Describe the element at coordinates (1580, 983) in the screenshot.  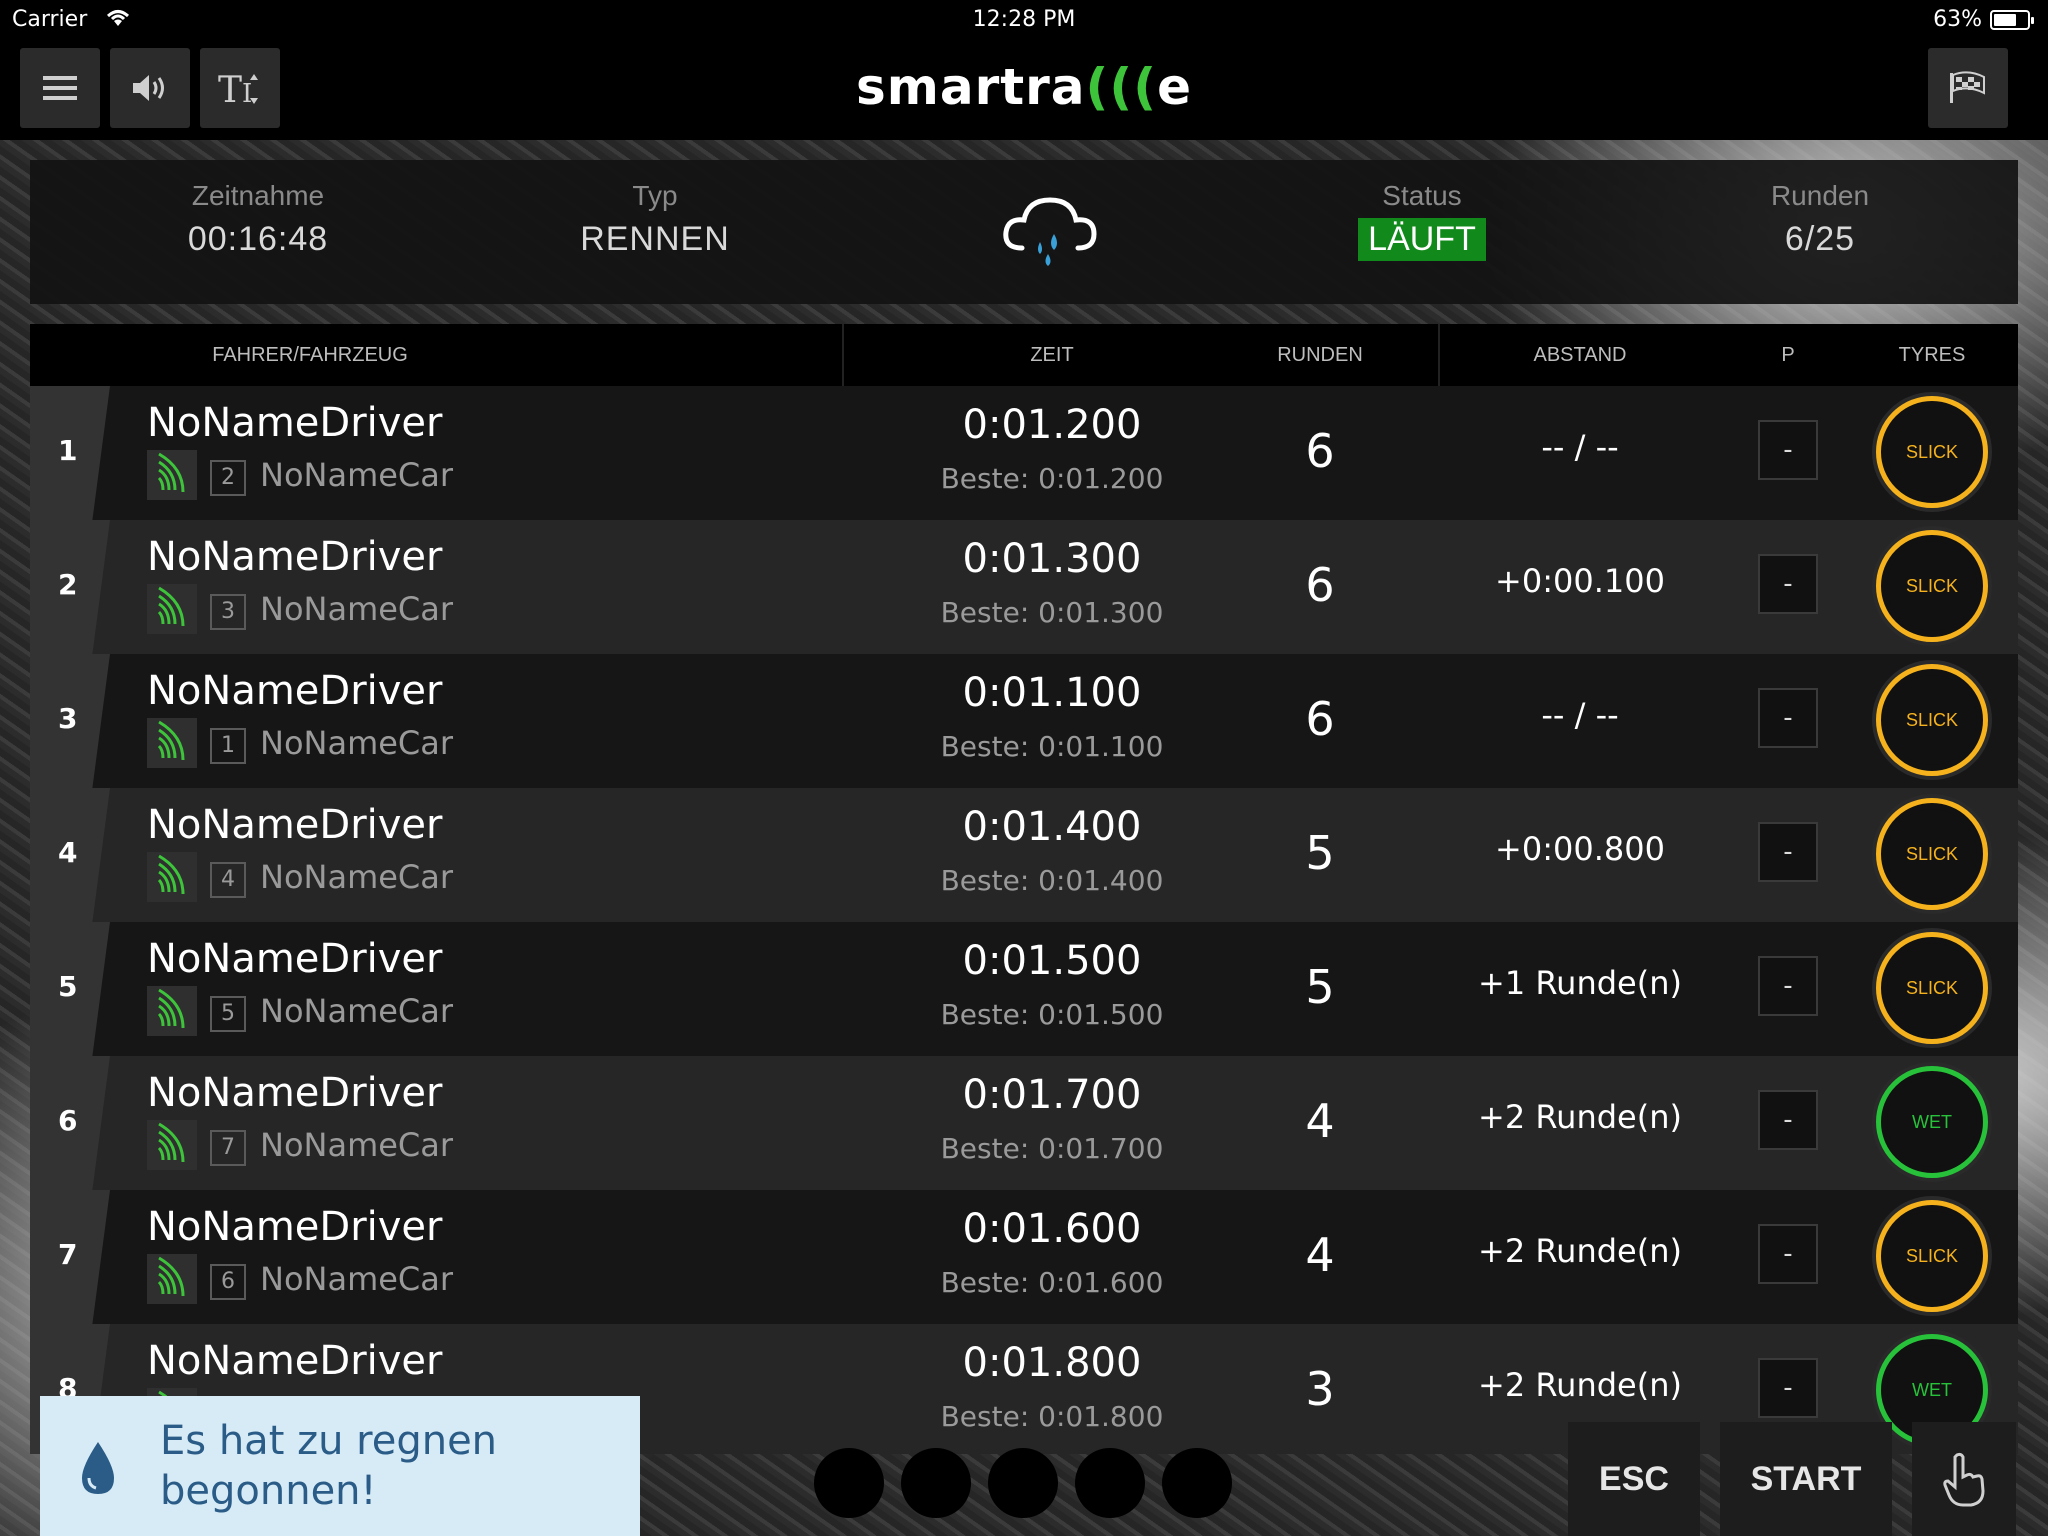
I see `gap-value: +1 Runde(n)` at that location.